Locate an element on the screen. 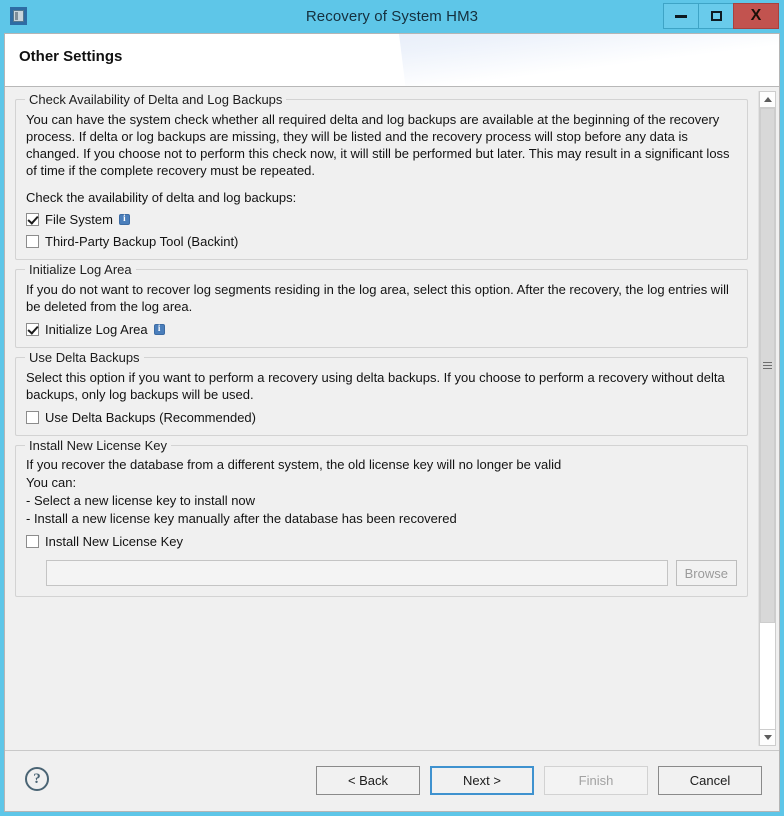 This screenshot has height=816, width=784. scroll-down-button is located at coordinates (767, 737).